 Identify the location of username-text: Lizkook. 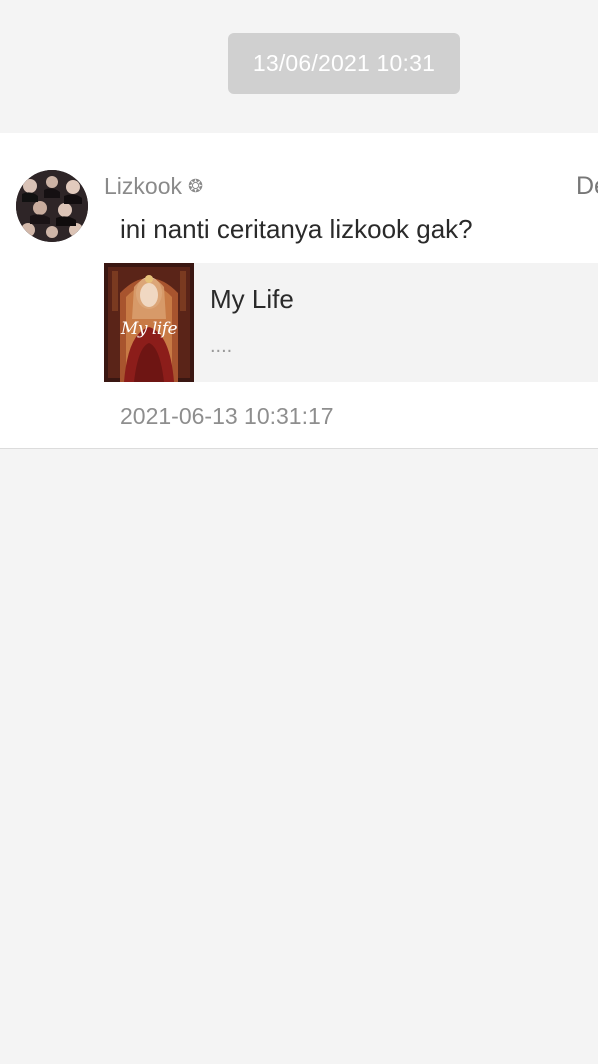
(143, 186).